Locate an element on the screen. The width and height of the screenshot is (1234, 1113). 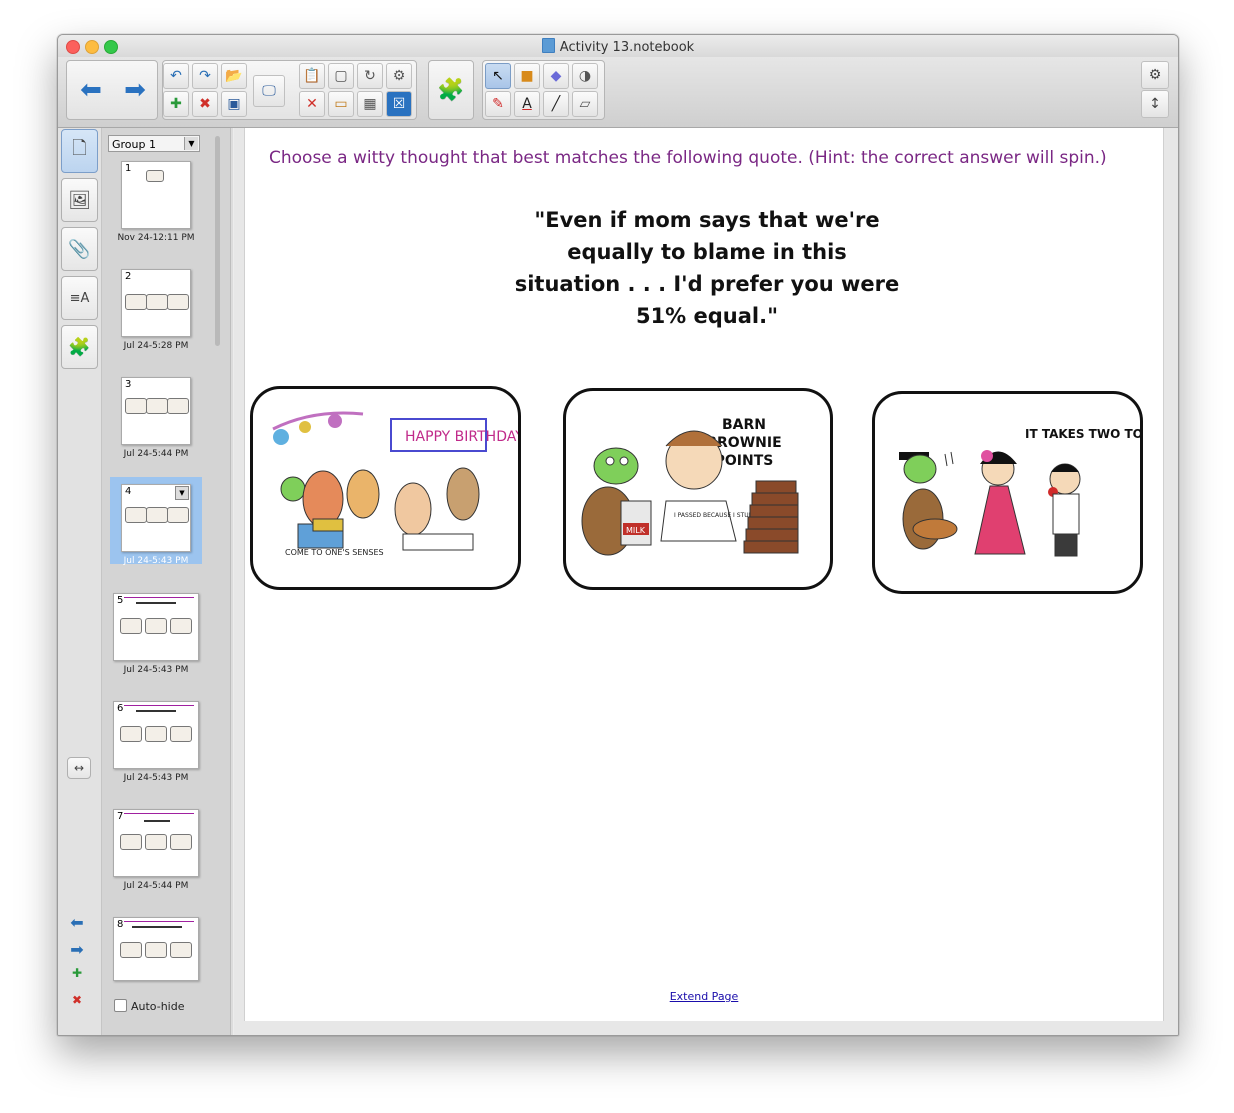
cartoon-card-birthday: HAPPY BIRTHDAY COME TO ONE'S SENSES is located at coordinates (385, 488).